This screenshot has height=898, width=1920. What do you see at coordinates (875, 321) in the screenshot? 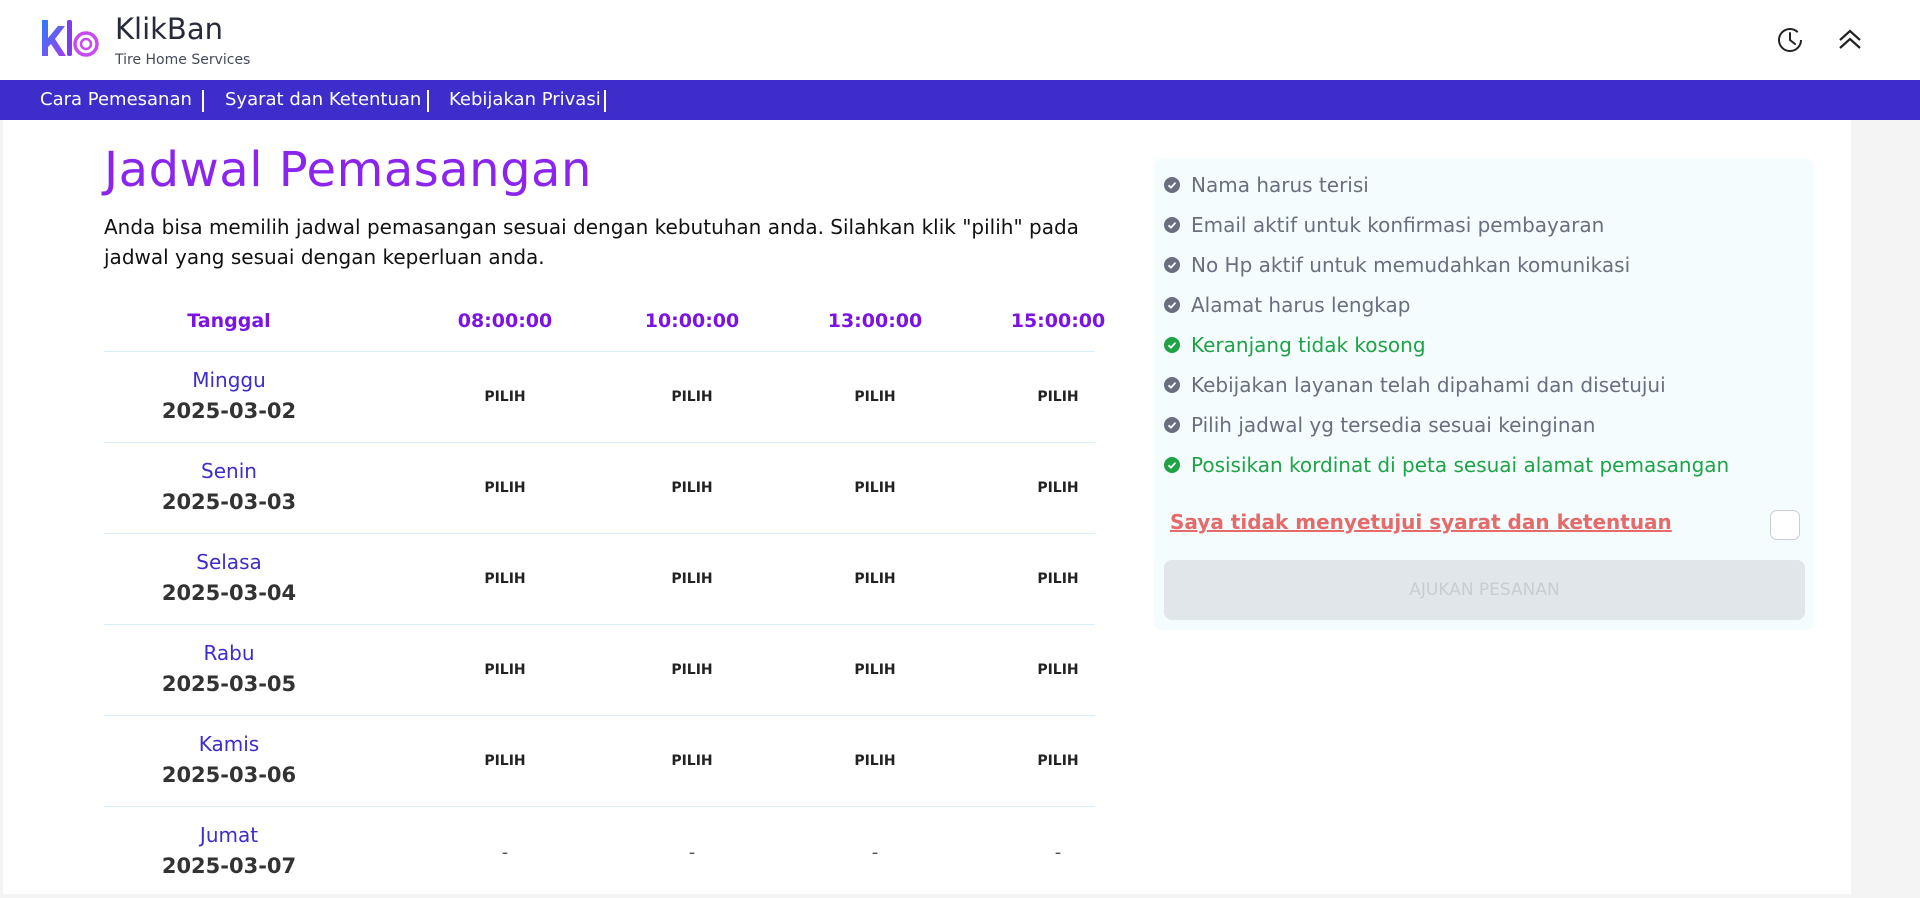
I see `col-header-time: 13:00:00` at bounding box center [875, 321].